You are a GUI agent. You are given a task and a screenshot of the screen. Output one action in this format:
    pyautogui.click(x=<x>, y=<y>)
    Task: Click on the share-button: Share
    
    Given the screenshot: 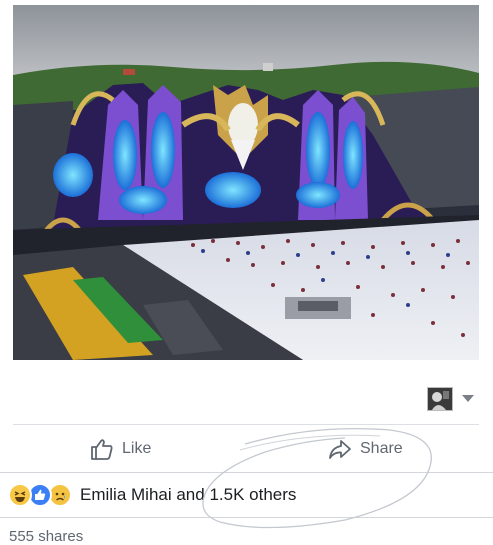 What is the action you would take?
    pyautogui.click(x=365, y=449)
    